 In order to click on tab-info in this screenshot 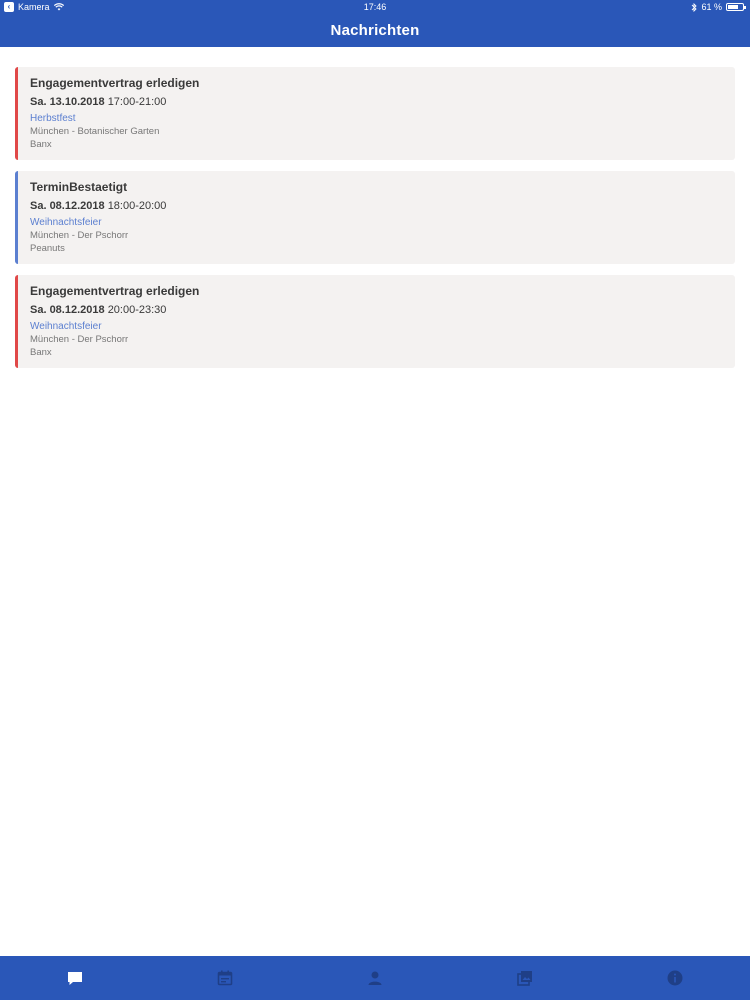, I will do `click(675, 978)`.